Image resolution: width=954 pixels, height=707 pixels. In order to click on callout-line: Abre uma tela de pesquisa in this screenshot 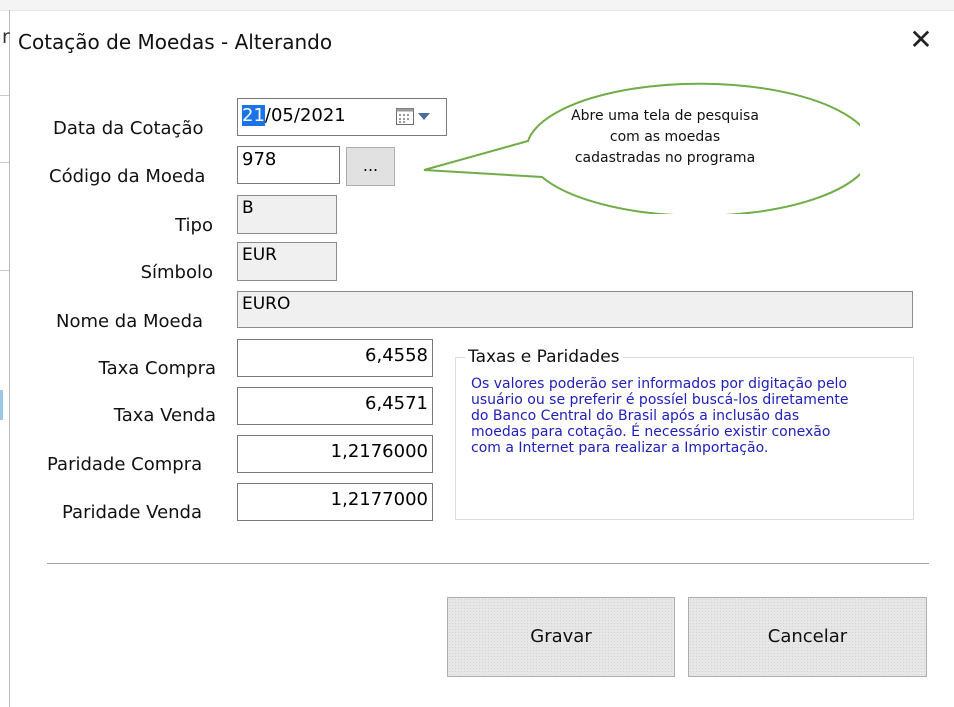, I will do `click(665, 116)`.